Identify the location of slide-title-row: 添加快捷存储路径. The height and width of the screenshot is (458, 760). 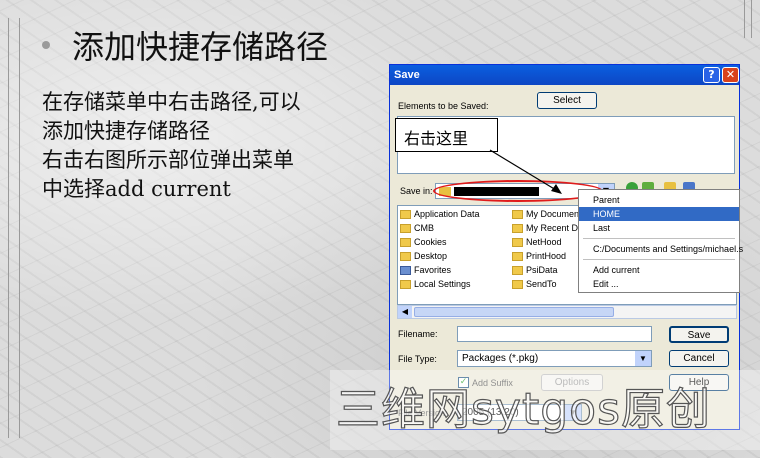
(185, 45).